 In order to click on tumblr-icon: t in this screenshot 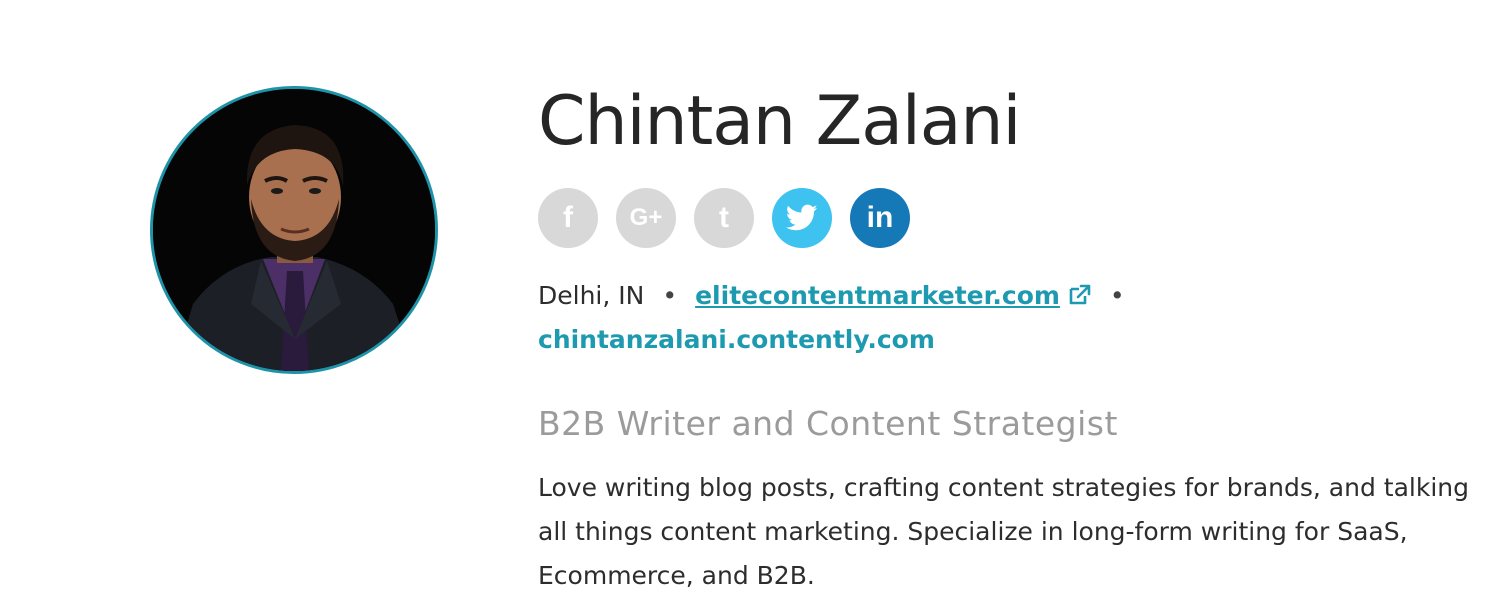, I will do `click(724, 217)`.